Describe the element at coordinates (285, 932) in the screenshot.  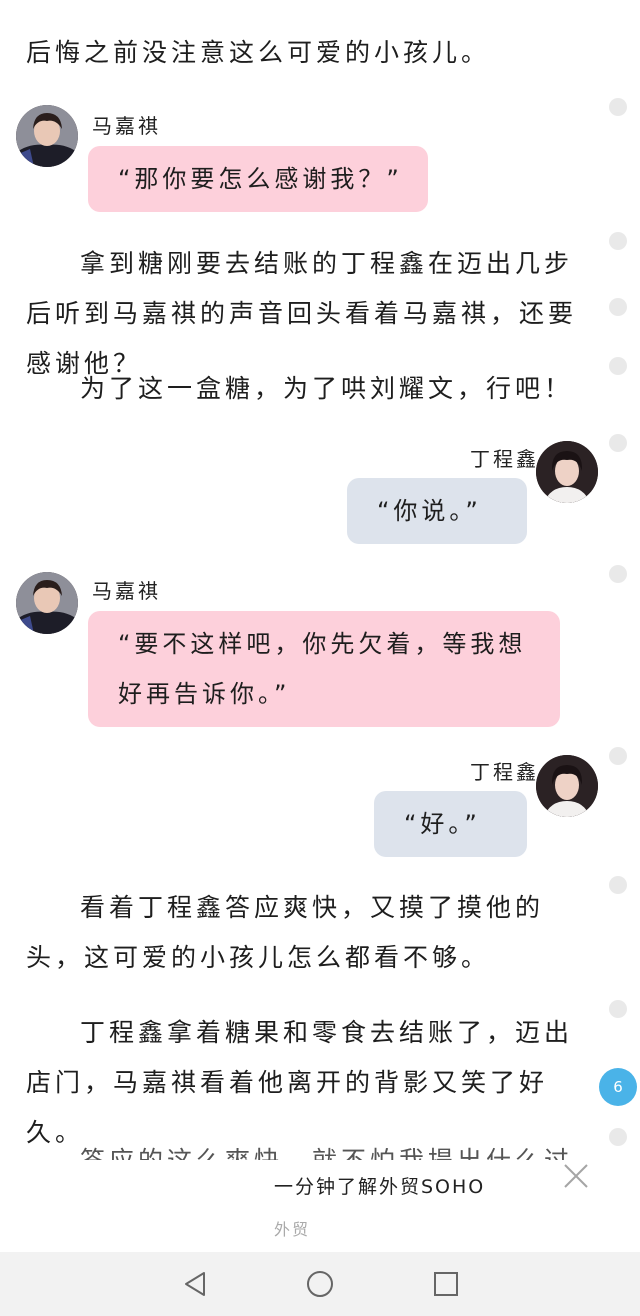
I see `story-paragraph: 看着丁程鑫答应爽快，又摸了摸他的头，这可爱的小孩儿怎么都看不够。` at that location.